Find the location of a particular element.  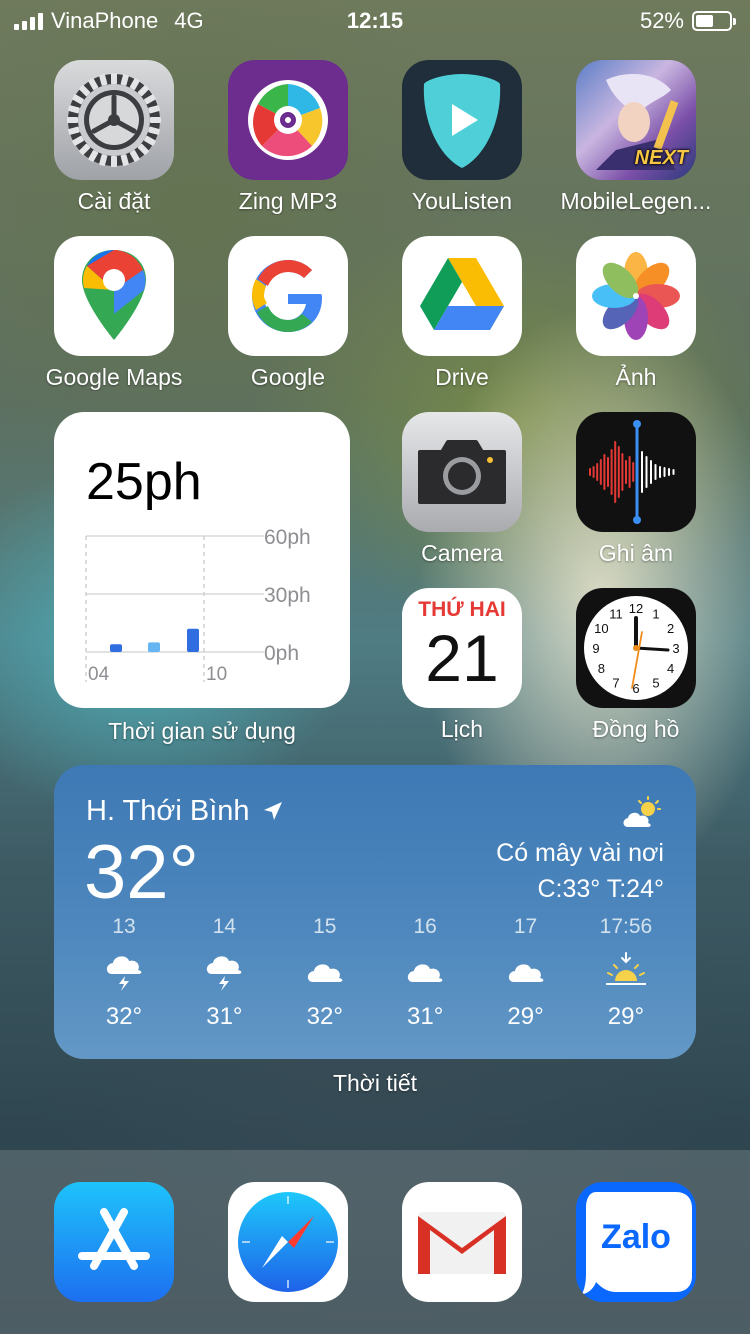

hourly-item: 15 32° is located at coordinates (325, 973).